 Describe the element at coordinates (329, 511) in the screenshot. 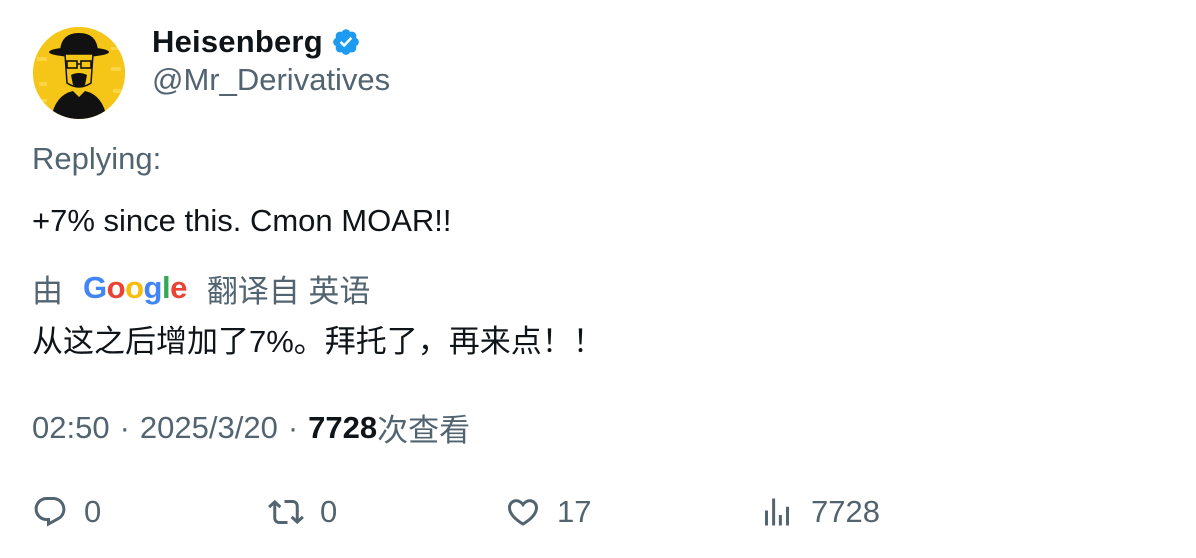

I see `retweet-count: 0` at that location.